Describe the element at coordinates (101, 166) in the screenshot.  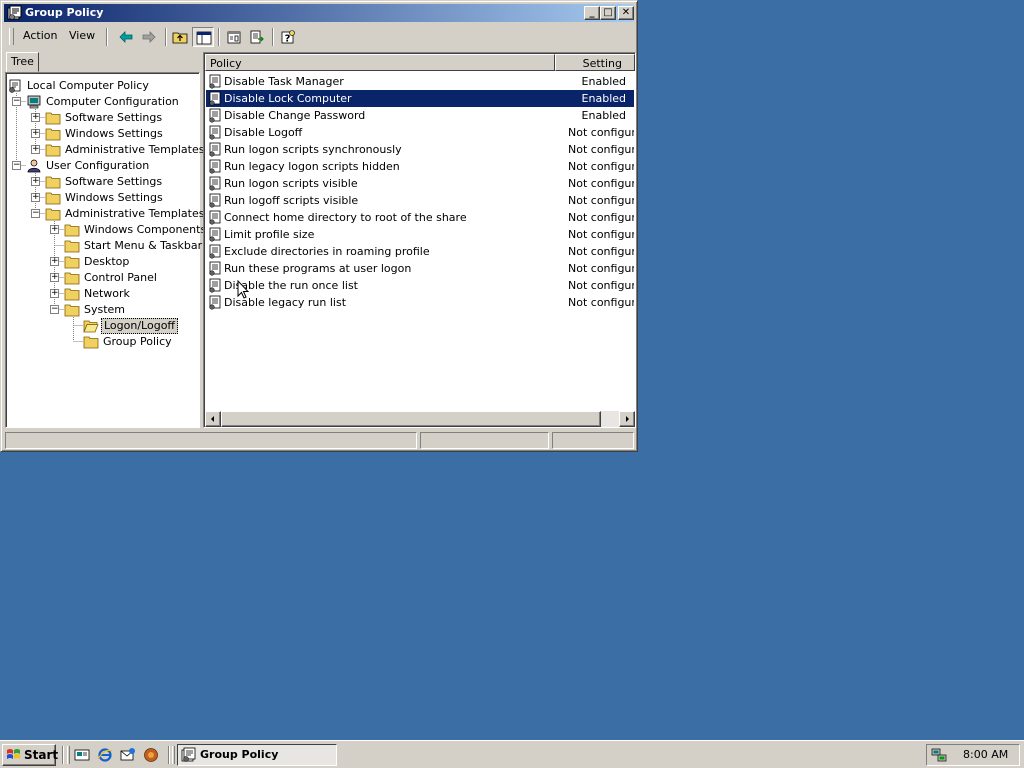
I see `tree-item-user-configuration: − User Configuration` at that location.